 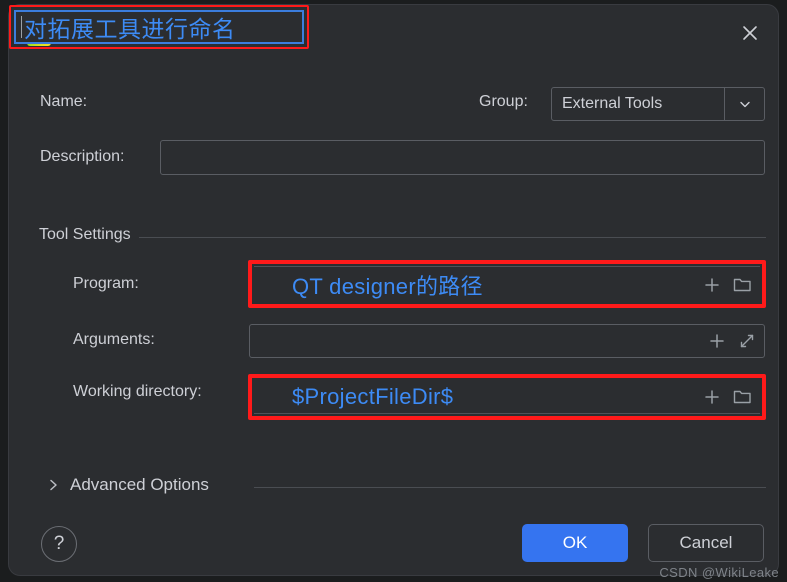 What do you see at coordinates (21, 27) in the screenshot?
I see `text-caret` at bounding box center [21, 27].